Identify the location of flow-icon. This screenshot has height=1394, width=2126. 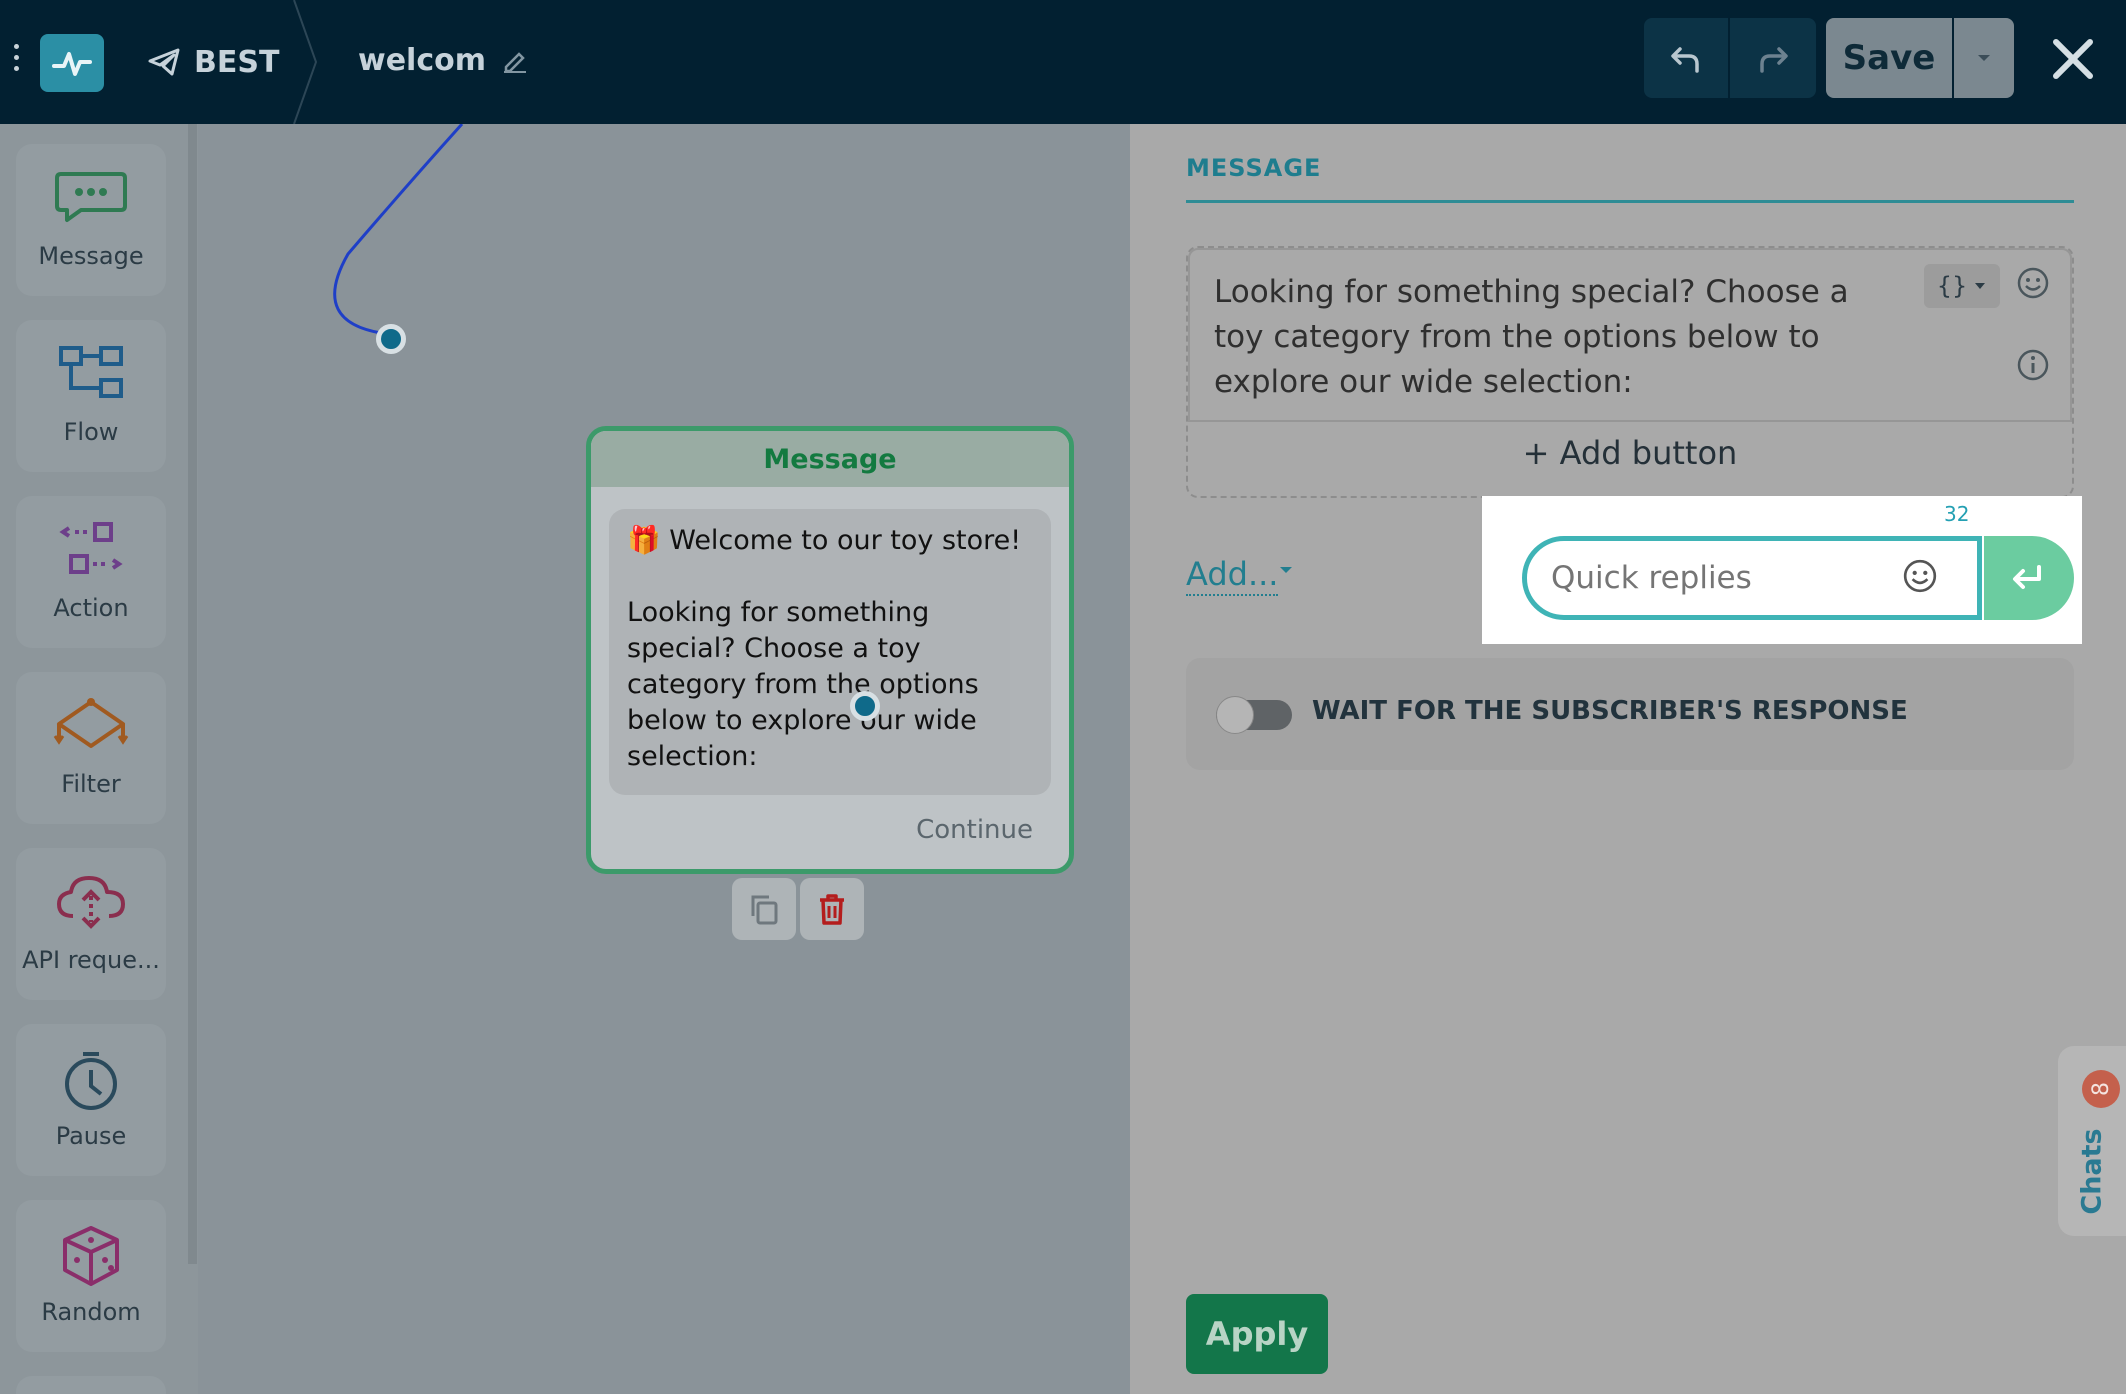
(91, 372).